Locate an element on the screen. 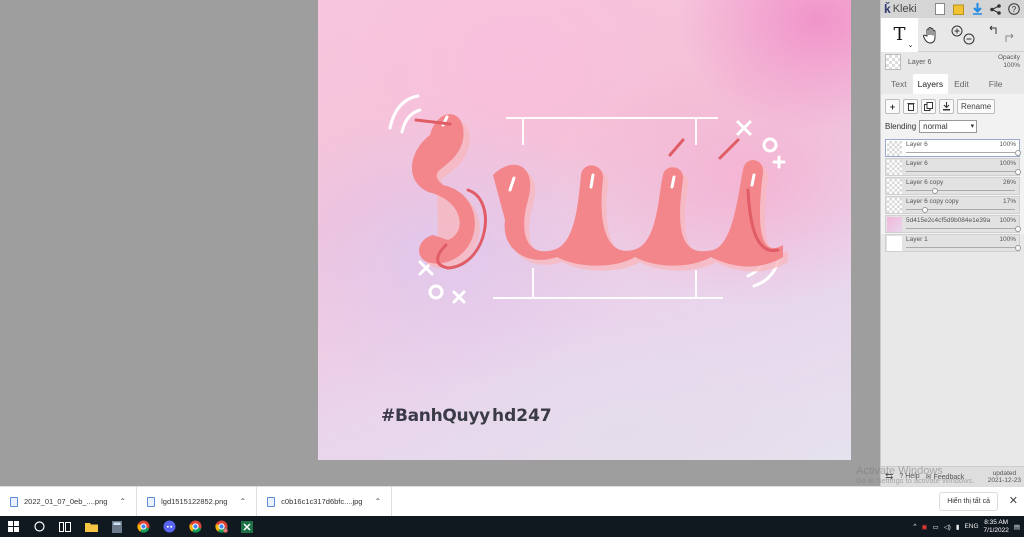 The image size is (1024, 537). top-toolbar: ǩ Kleki ? is located at coordinates (952, 9).